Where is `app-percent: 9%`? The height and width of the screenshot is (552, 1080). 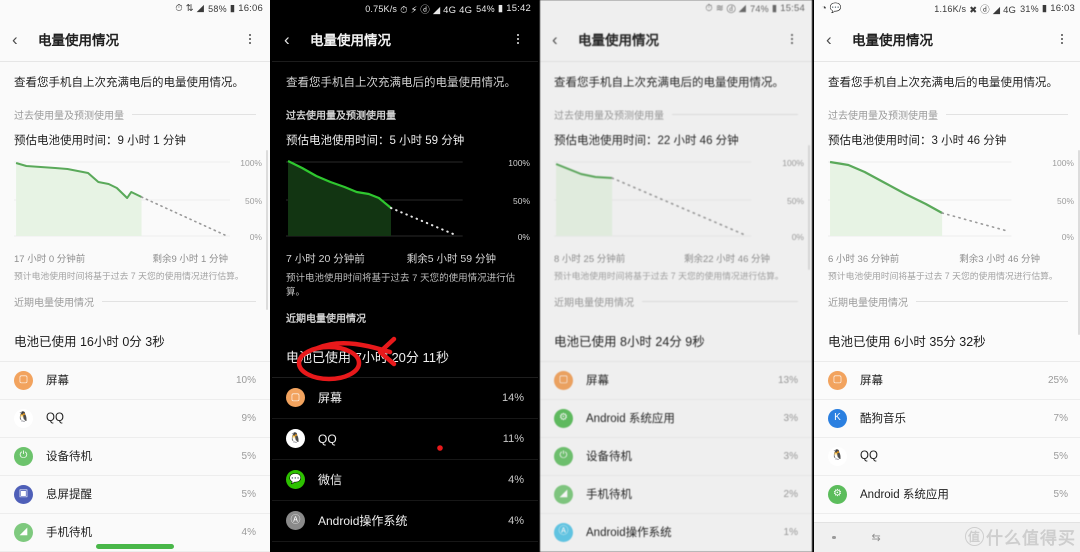
app-percent: 9% is located at coordinates (248, 418).